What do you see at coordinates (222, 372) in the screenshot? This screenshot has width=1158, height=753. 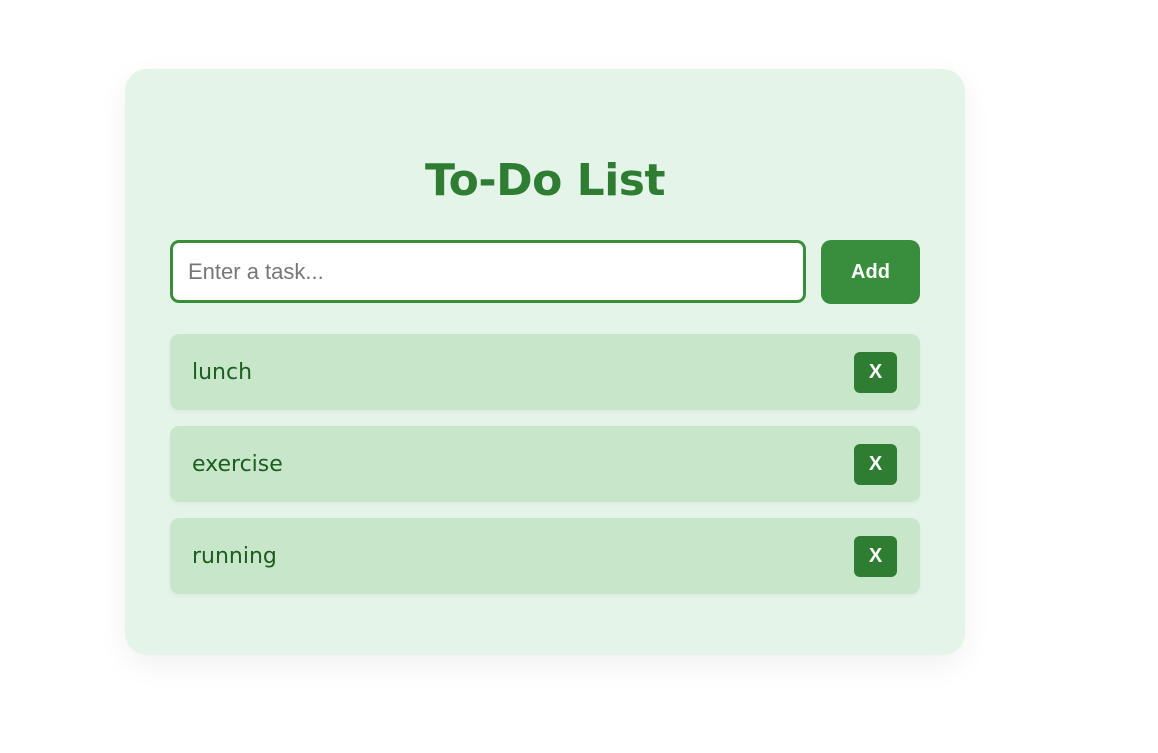 I see `task-label: lunch` at bounding box center [222, 372].